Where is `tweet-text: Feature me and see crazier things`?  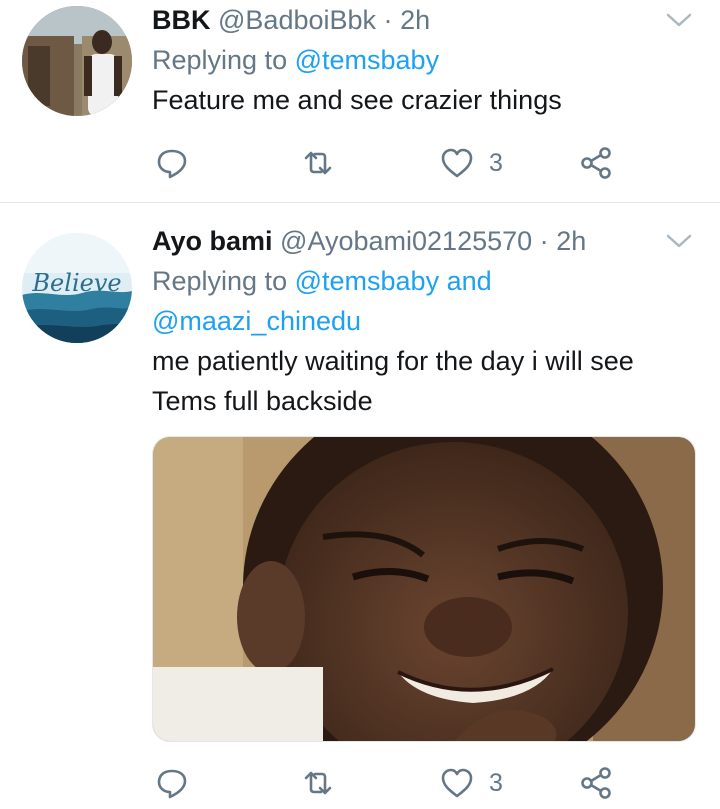
tweet-text: Feature me and see crazier things is located at coordinates (357, 100).